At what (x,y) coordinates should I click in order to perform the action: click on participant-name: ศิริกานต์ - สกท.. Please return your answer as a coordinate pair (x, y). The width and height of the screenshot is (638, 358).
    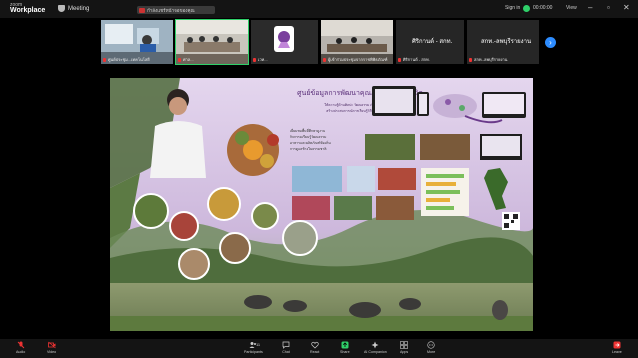
    Looking at the image, I should click on (414, 59).